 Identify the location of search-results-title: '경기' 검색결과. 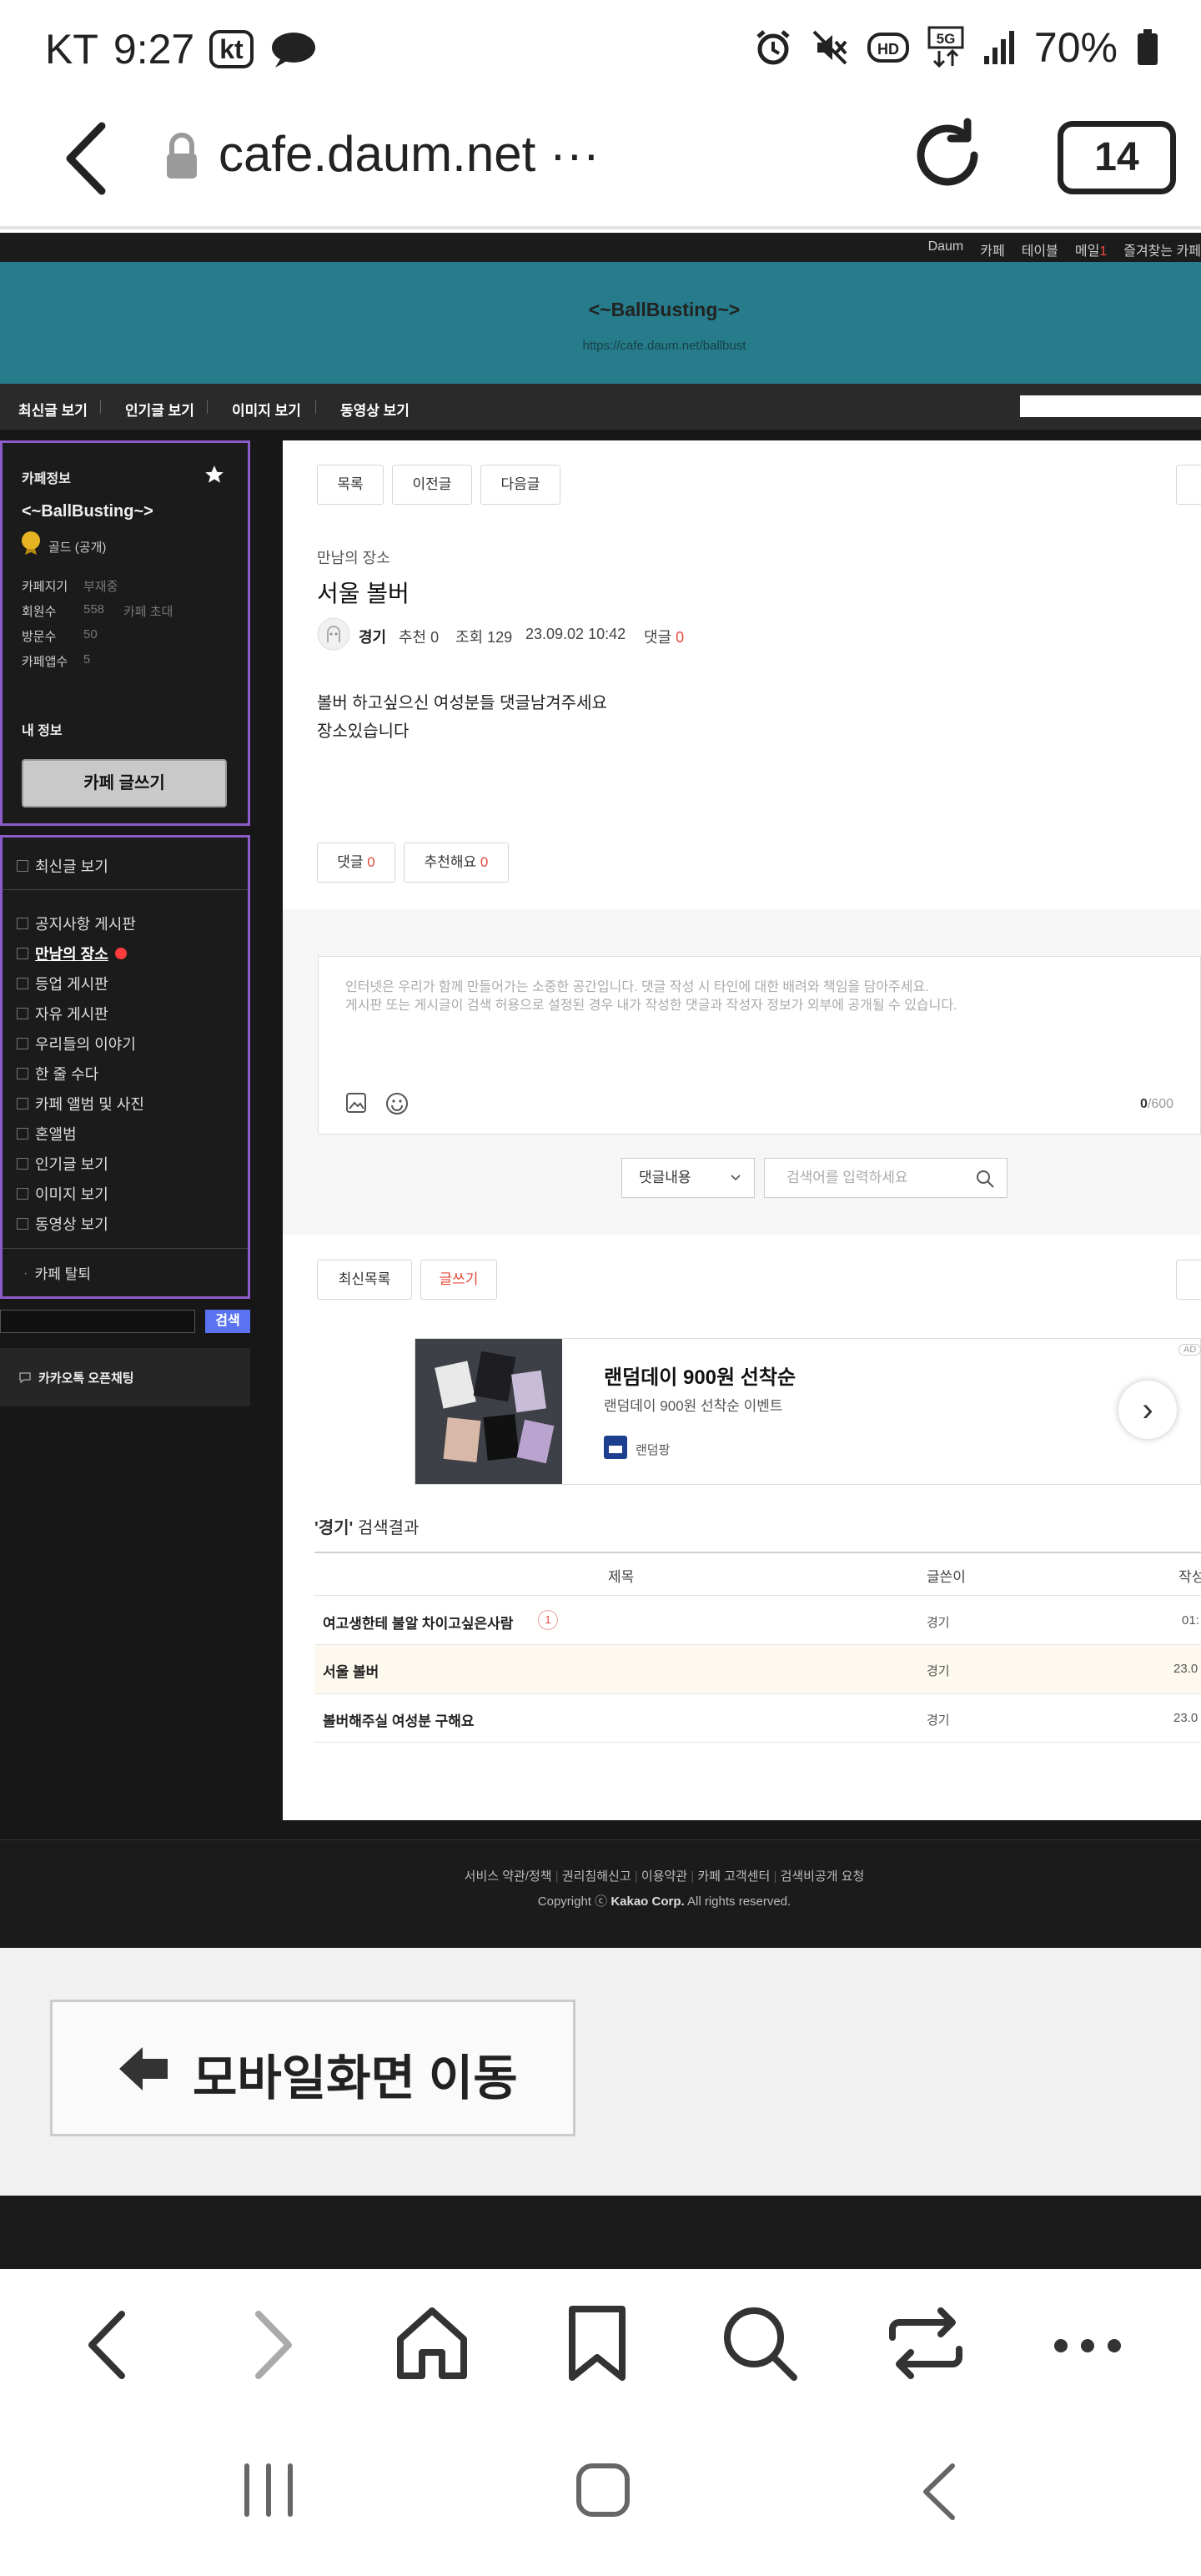
(367, 1528).